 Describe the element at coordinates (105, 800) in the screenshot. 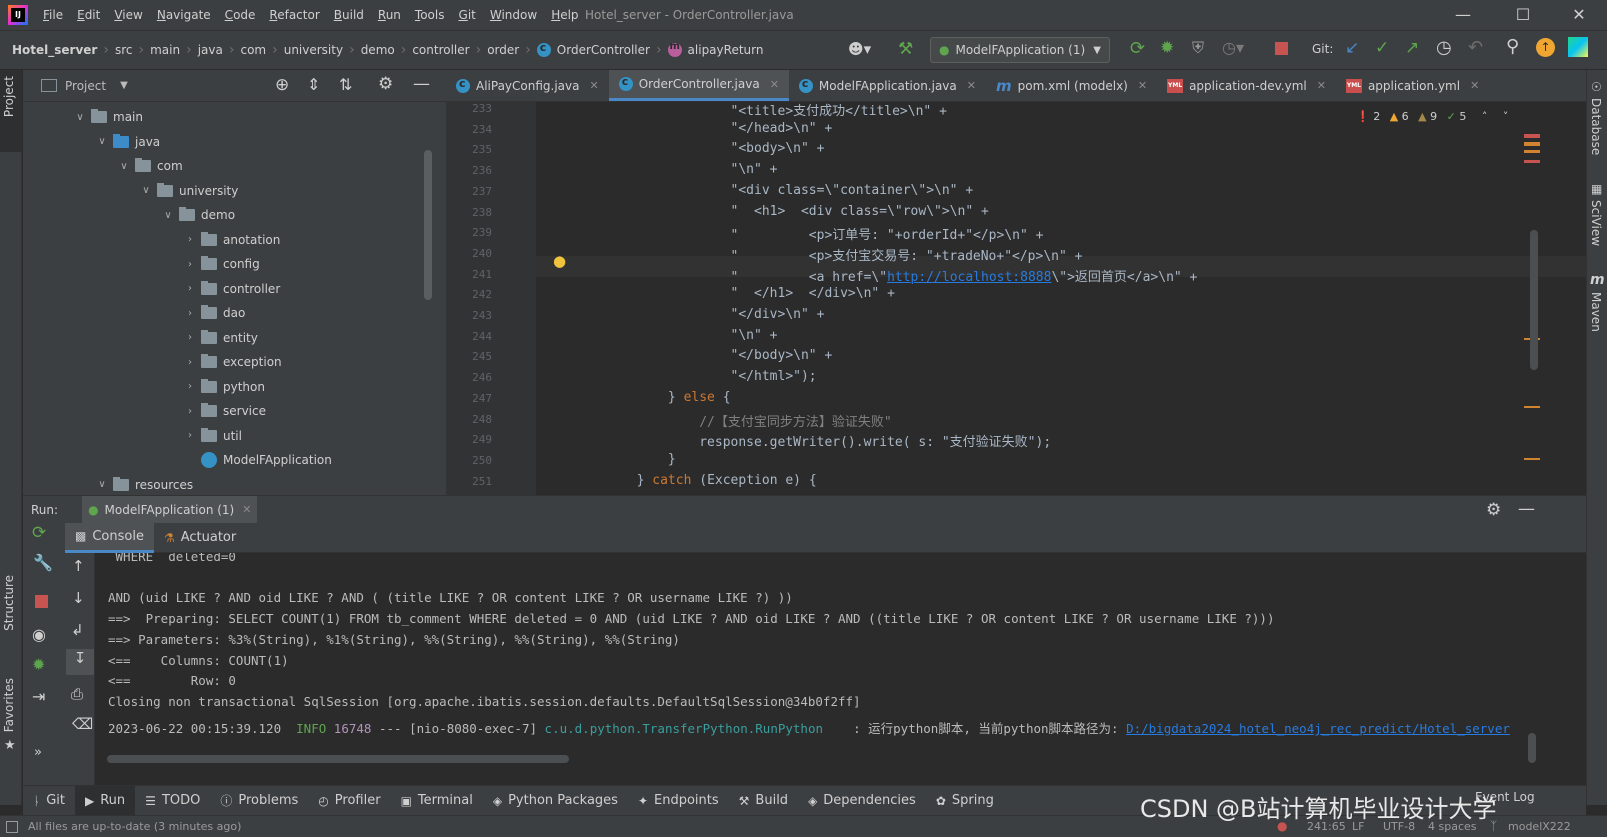

I see `bottom-tab-run: ▶ Run` at that location.